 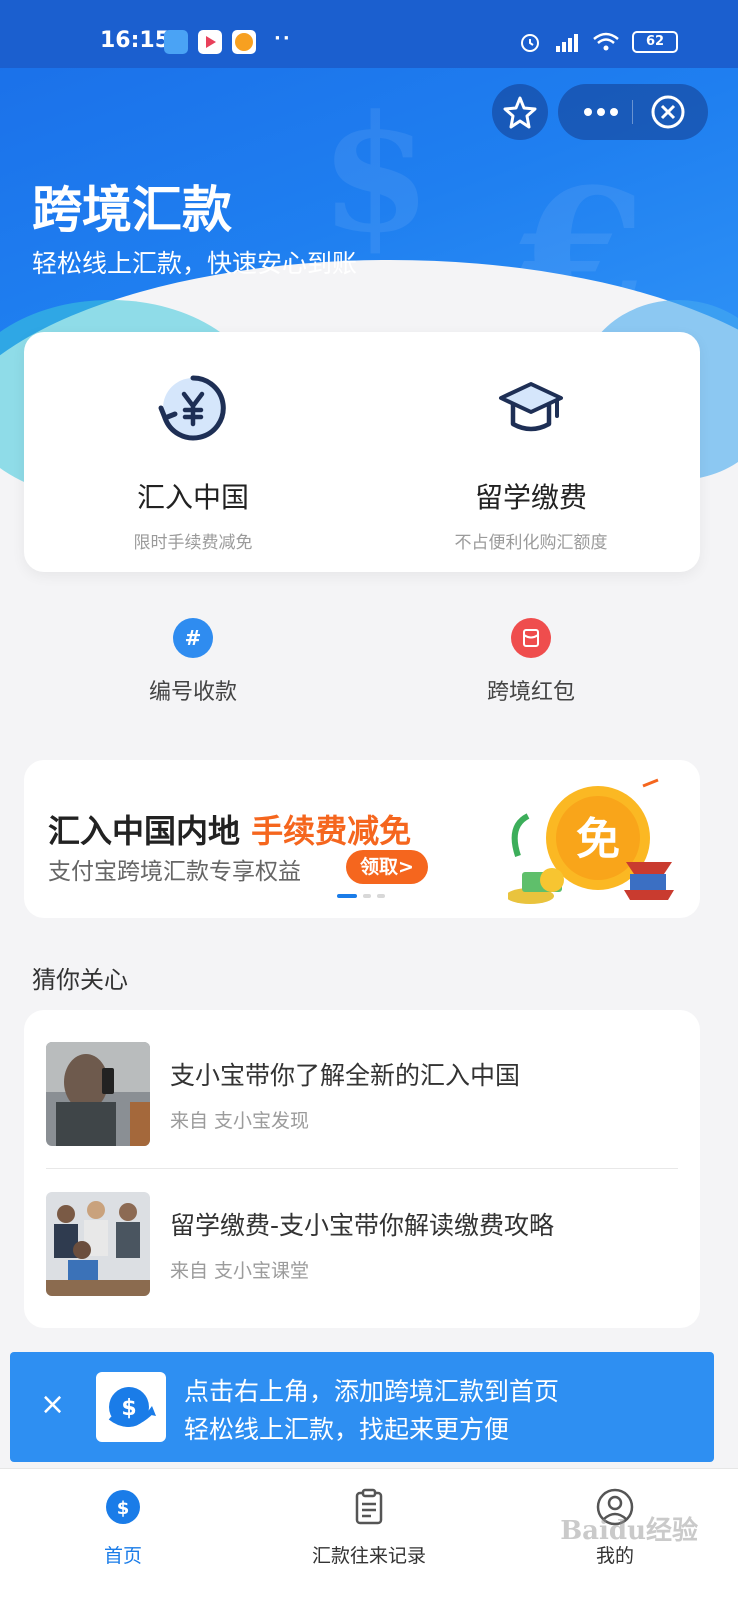 What do you see at coordinates (176, 42) in the screenshot?
I see `app-notification-icon` at bounding box center [176, 42].